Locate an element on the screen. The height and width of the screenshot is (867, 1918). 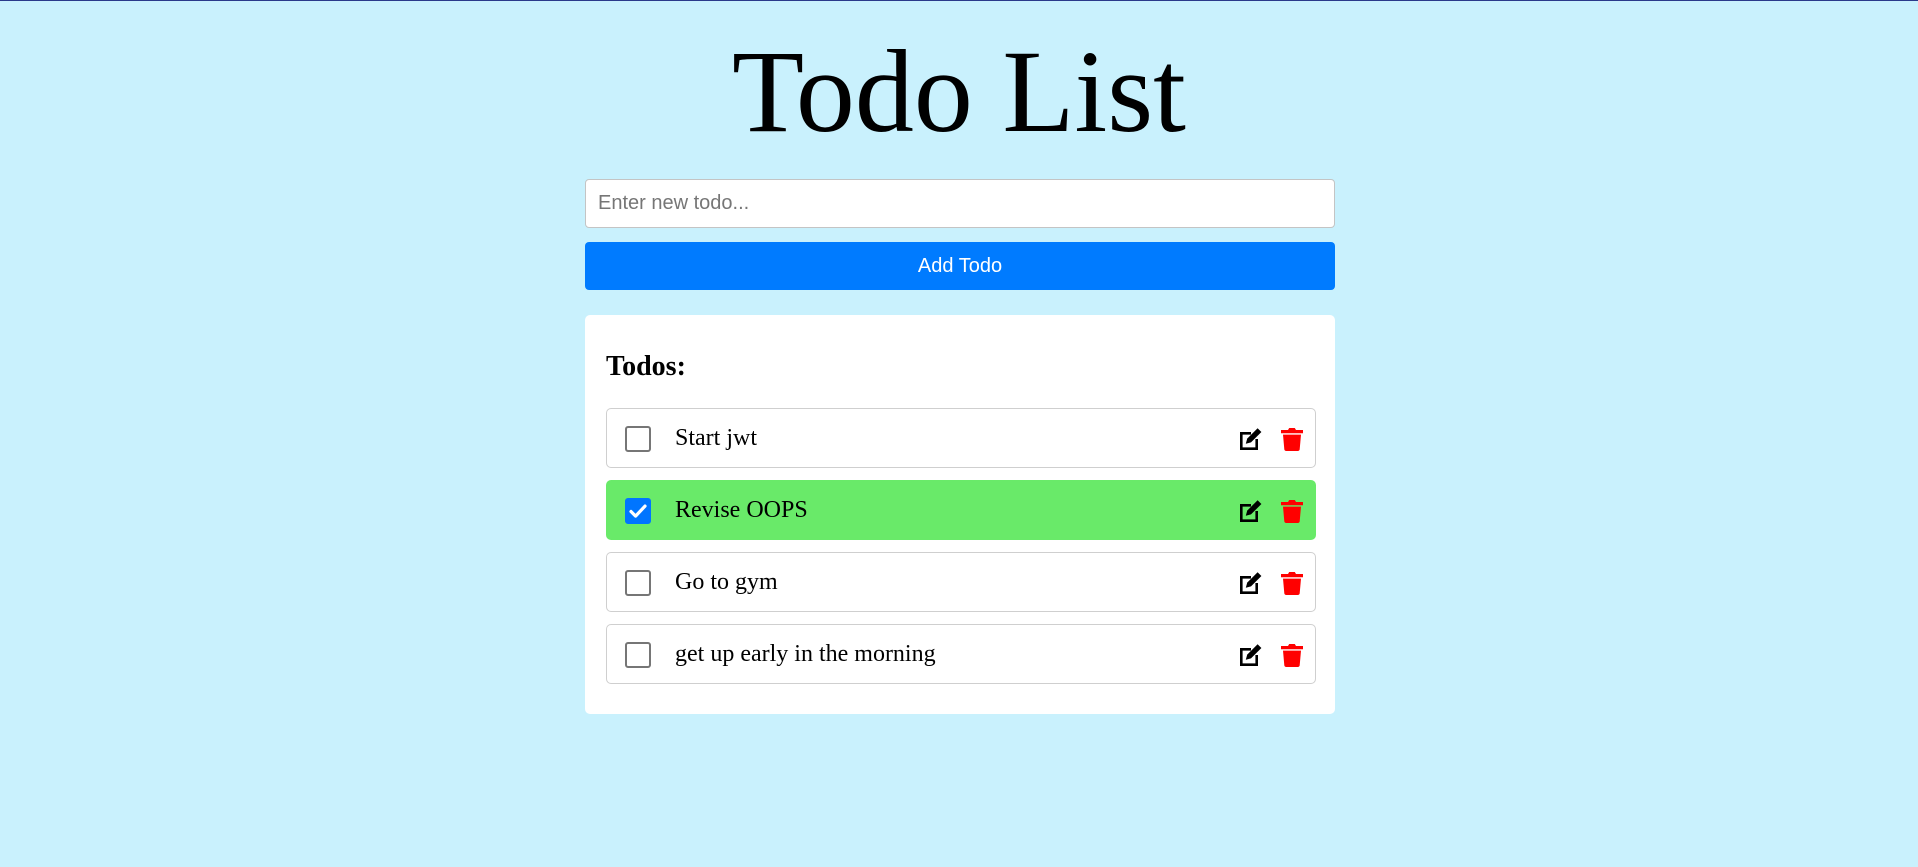
window-top-border is located at coordinates (959, 0).